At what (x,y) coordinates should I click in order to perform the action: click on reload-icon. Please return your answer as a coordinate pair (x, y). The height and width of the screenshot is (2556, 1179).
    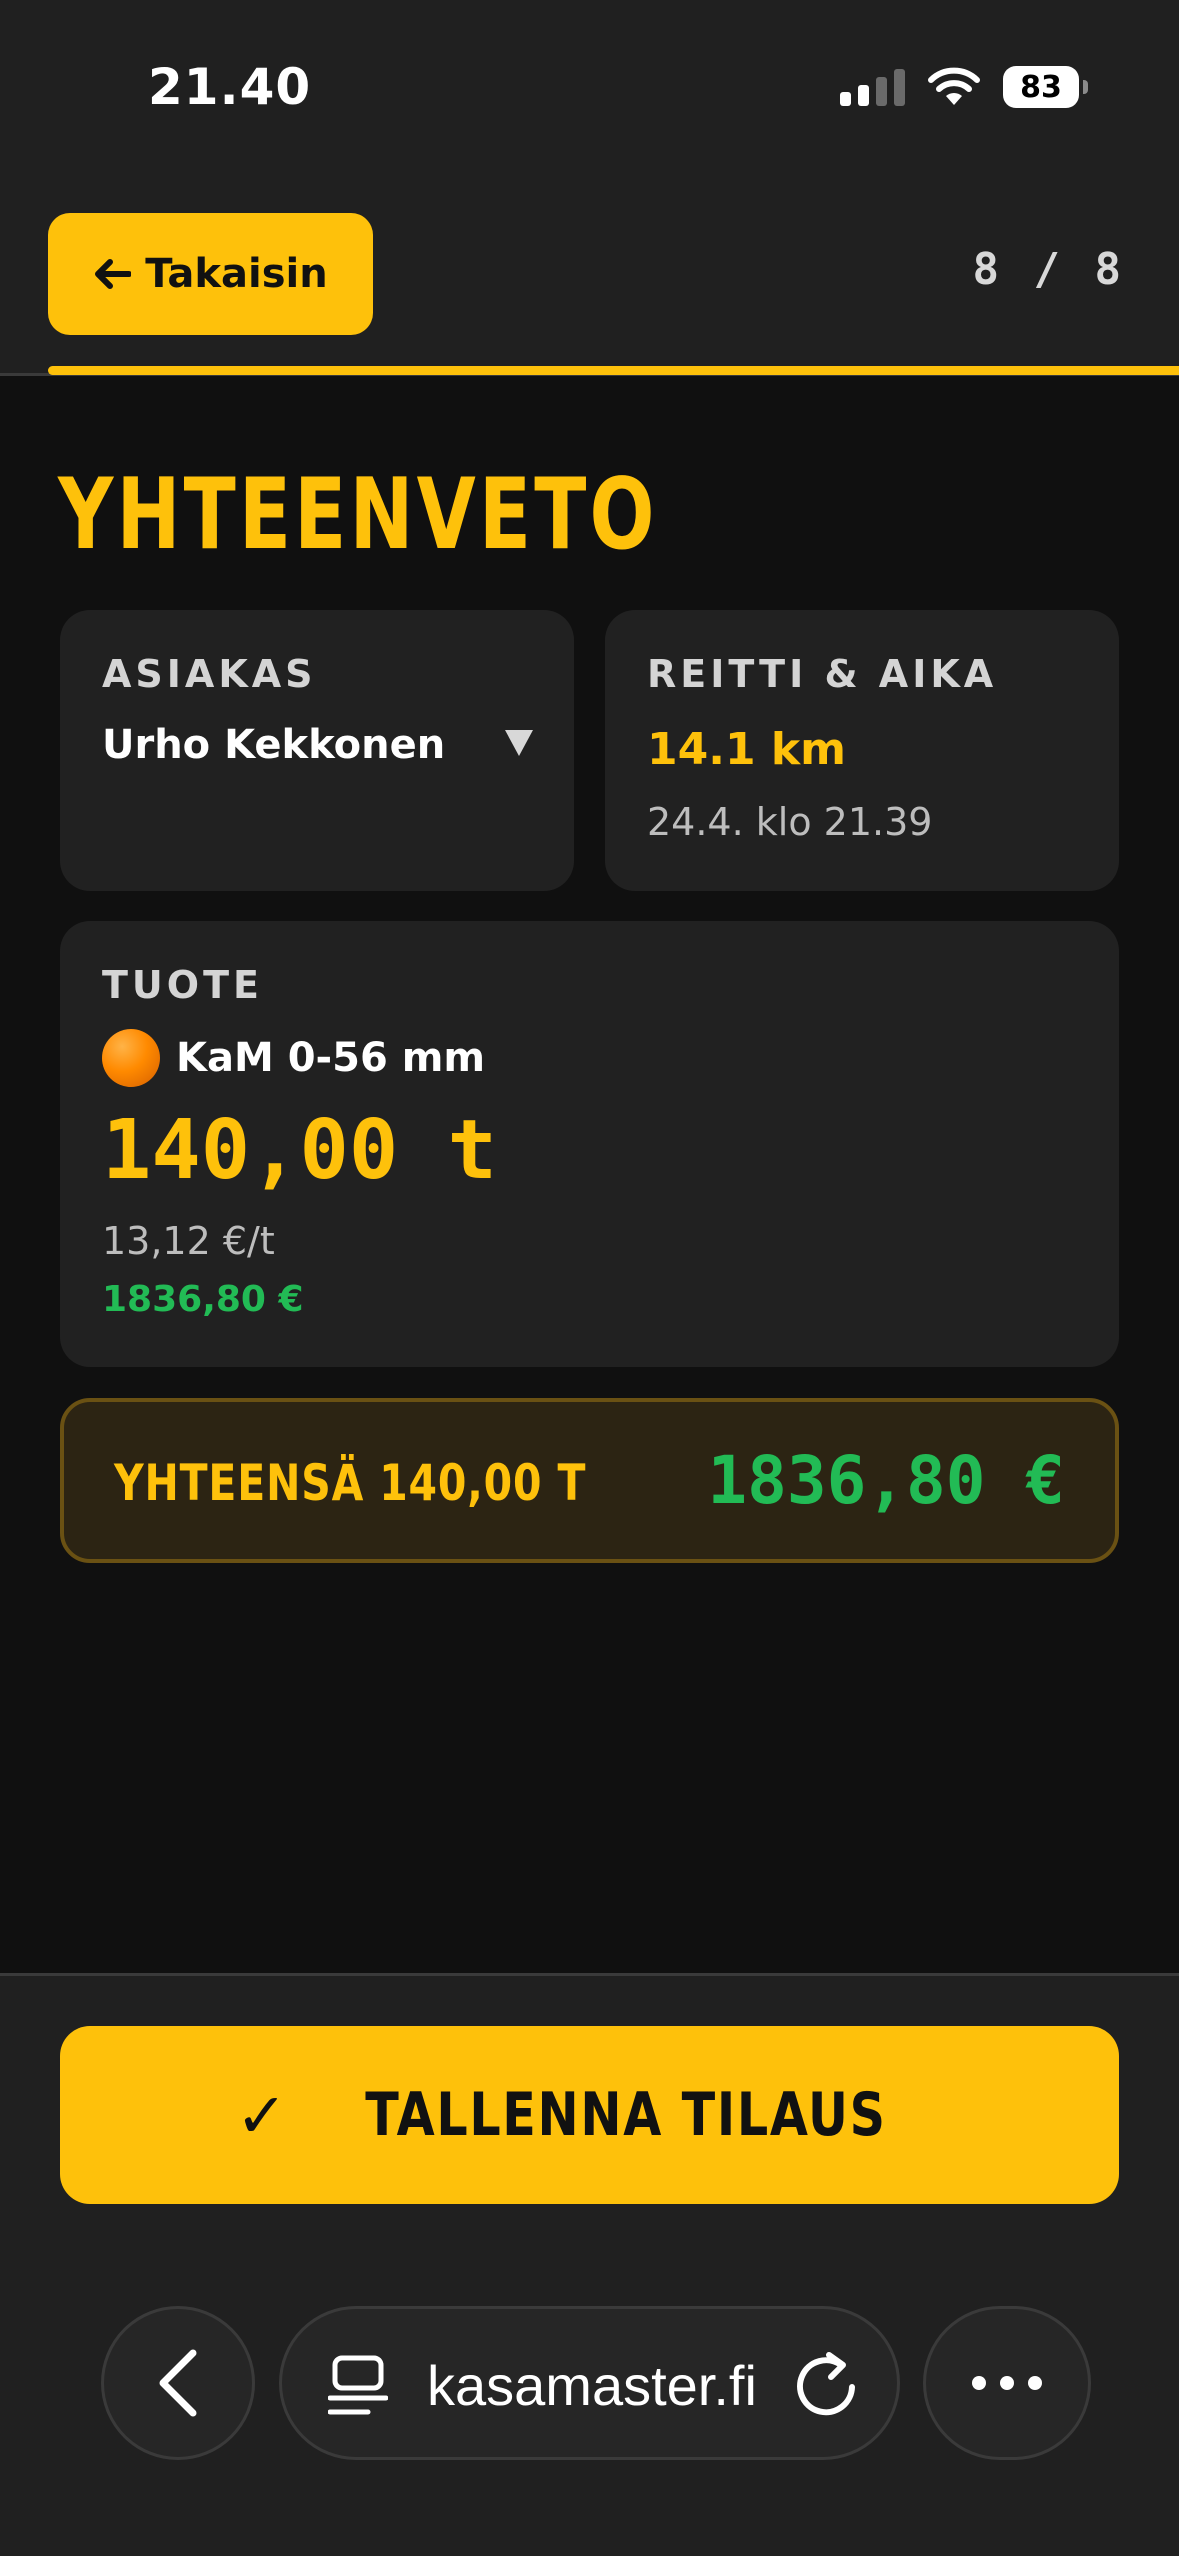
    Looking at the image, I should click on (826, 2384).